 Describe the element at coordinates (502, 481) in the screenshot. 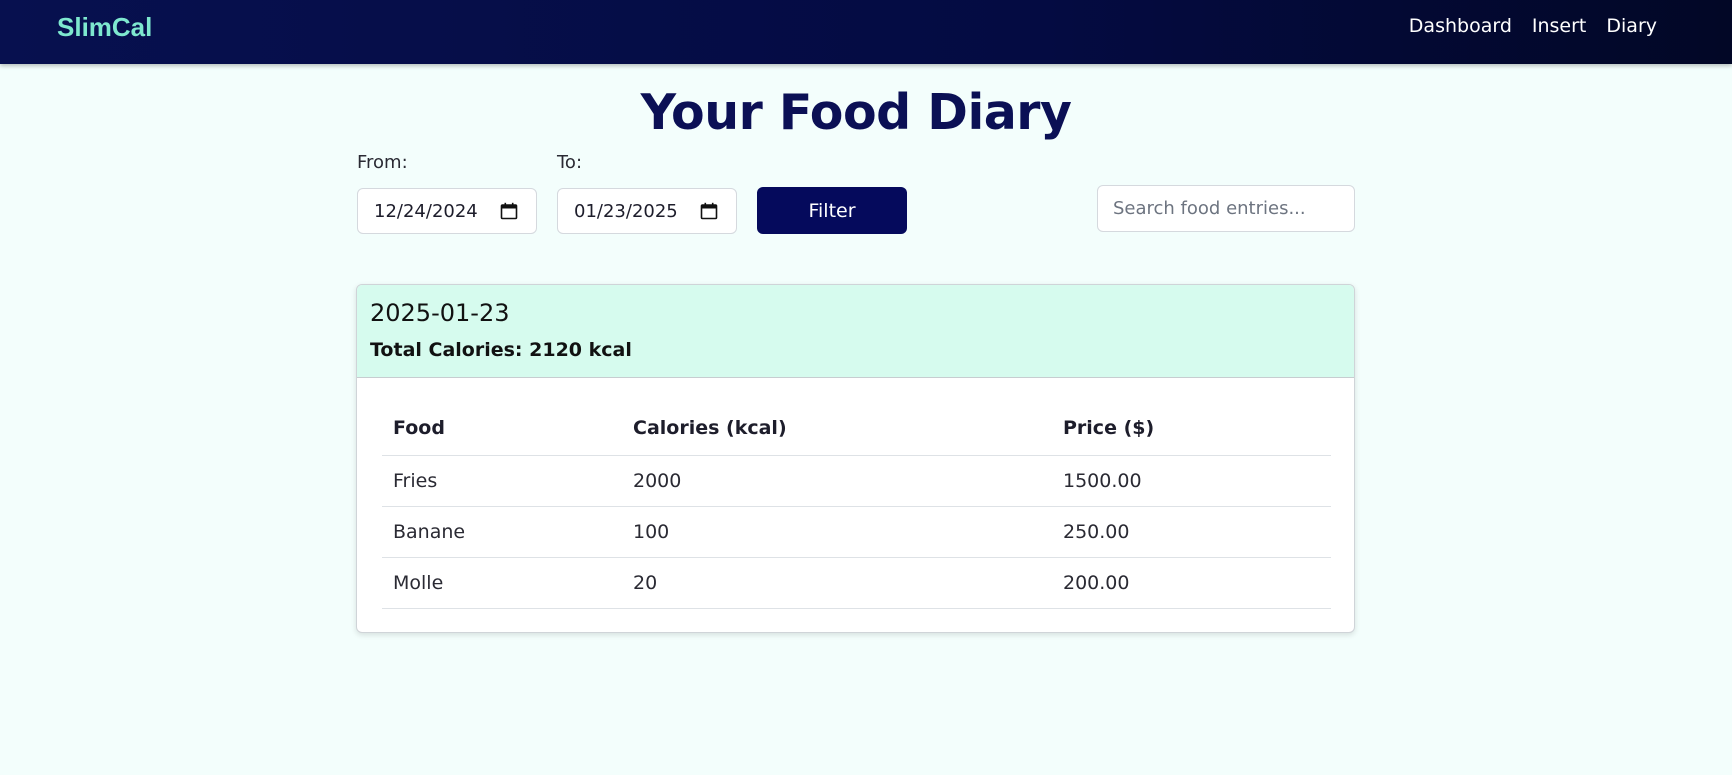

I see `cell-food: Fries` at that location.